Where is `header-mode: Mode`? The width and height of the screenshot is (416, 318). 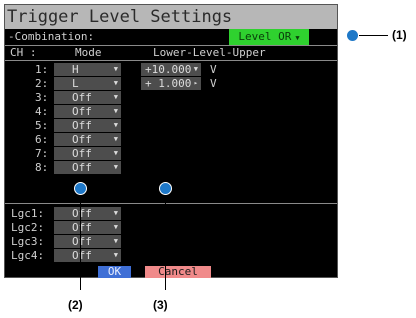 header-mode: Mode is located at coordinates (88, 52).